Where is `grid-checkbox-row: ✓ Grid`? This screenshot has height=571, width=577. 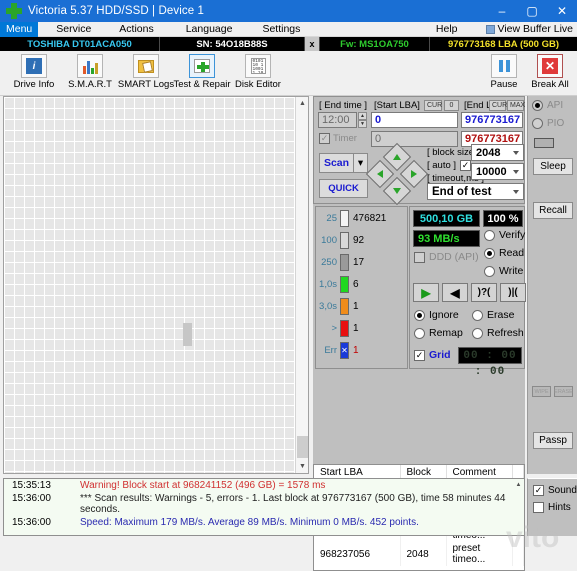 grid-checkbox-row: ✓ Grid is located at coordinates (432, 355).